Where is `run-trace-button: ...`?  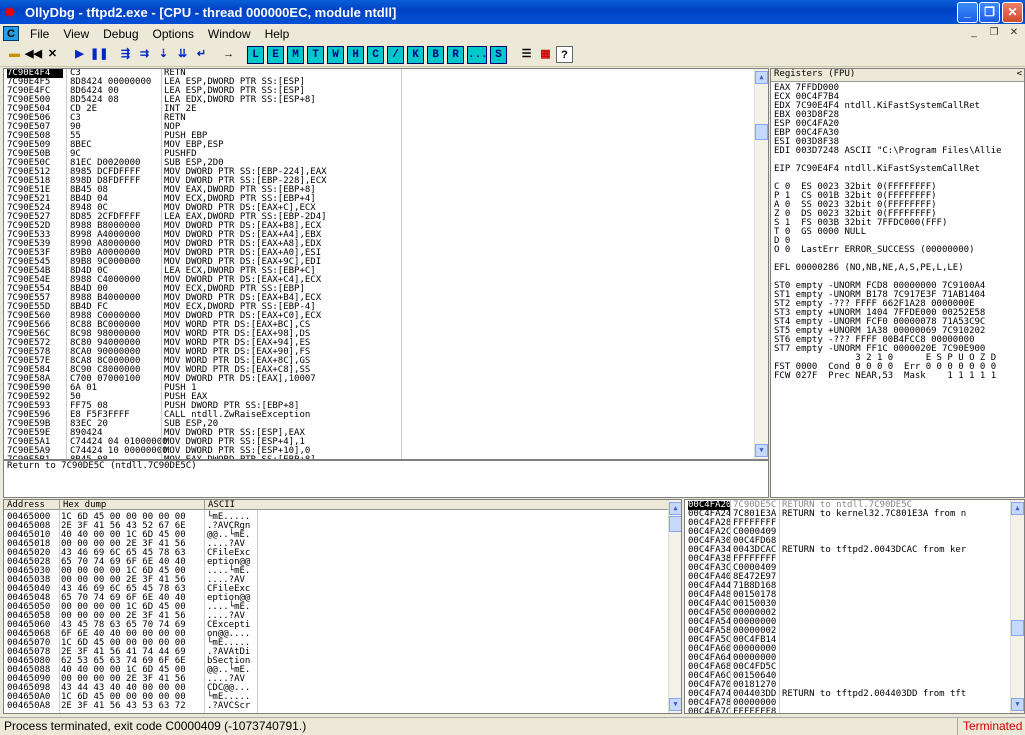 run-trace-button: ... is located at coordinates (477, 54).